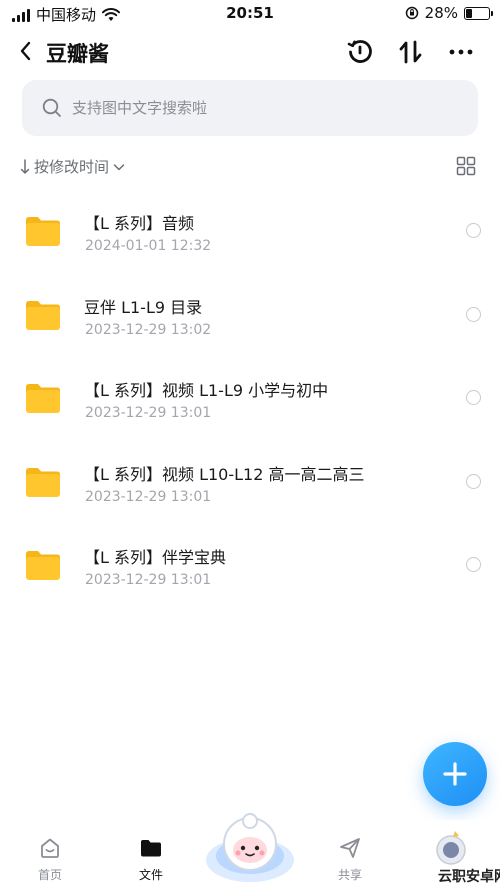 Image resolution: width=500 pixels, height=889 pixels. Describe the element at coordinates (143, 307) in the screenshot. I see `file-name: 豆伴 L1-L9 目录` at that location.